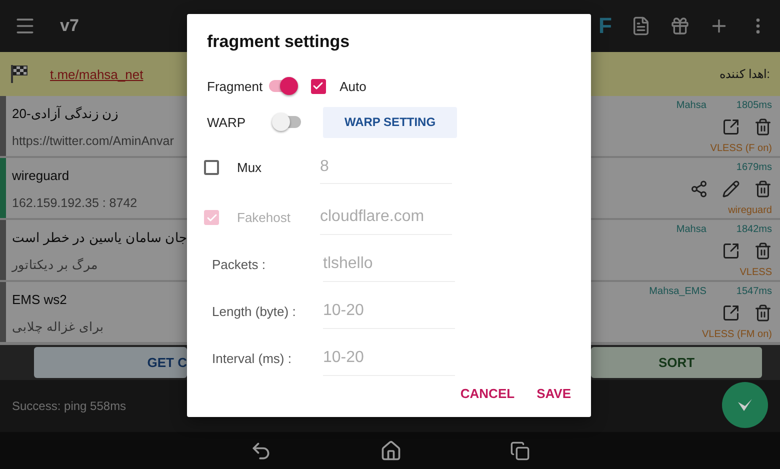  What do you see at coordinates (353, 86) in the screenshot?
I see `auto-label: Auto` at bounding box center [353, 86].